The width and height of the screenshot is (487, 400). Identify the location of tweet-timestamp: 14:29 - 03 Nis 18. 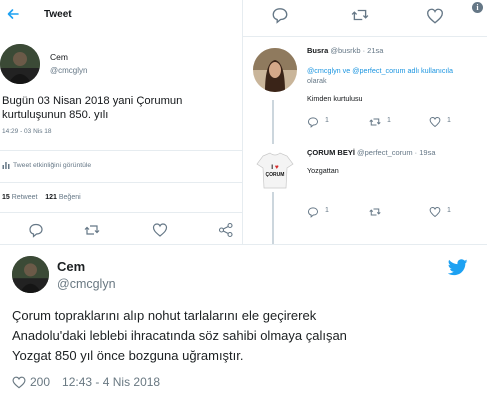
(27, 131).